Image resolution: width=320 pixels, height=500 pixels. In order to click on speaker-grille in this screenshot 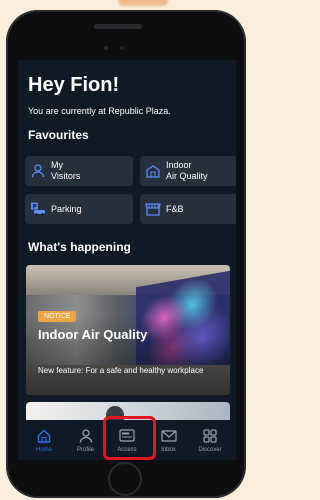, I will do `click(118, 26)`.